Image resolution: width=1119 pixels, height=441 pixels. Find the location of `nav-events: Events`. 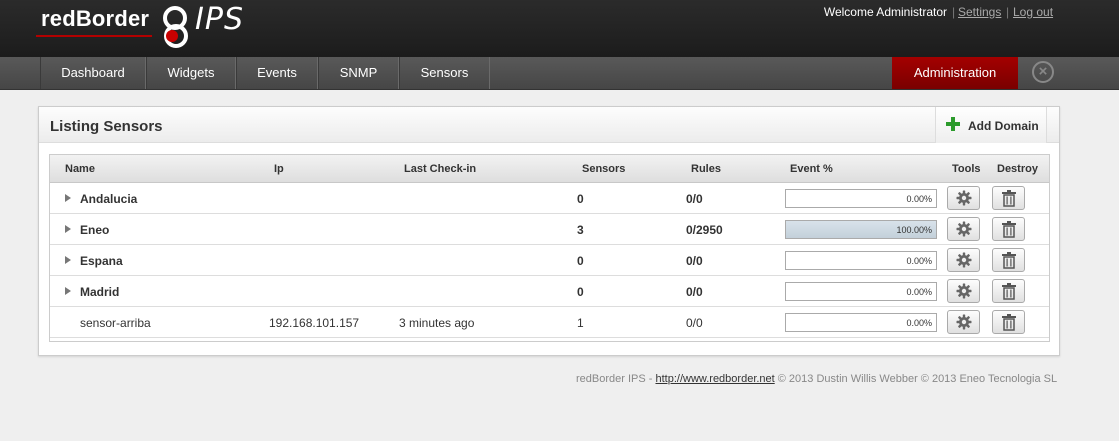

nav-events: Events is located at coordinates (277, 73).